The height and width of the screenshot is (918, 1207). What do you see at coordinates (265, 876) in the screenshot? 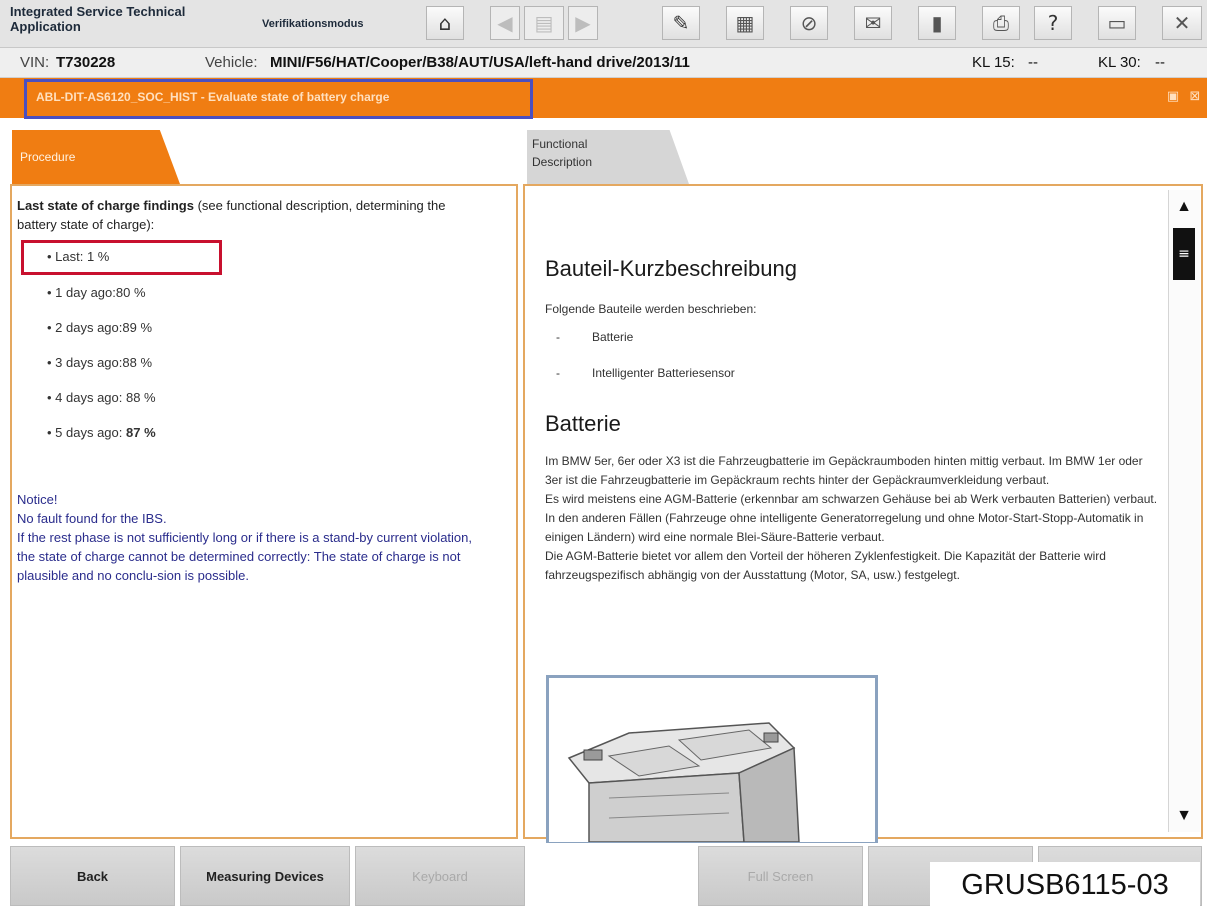
I see `measuring-devices-button: Measuring Devices` at bounding box center [265, 876].